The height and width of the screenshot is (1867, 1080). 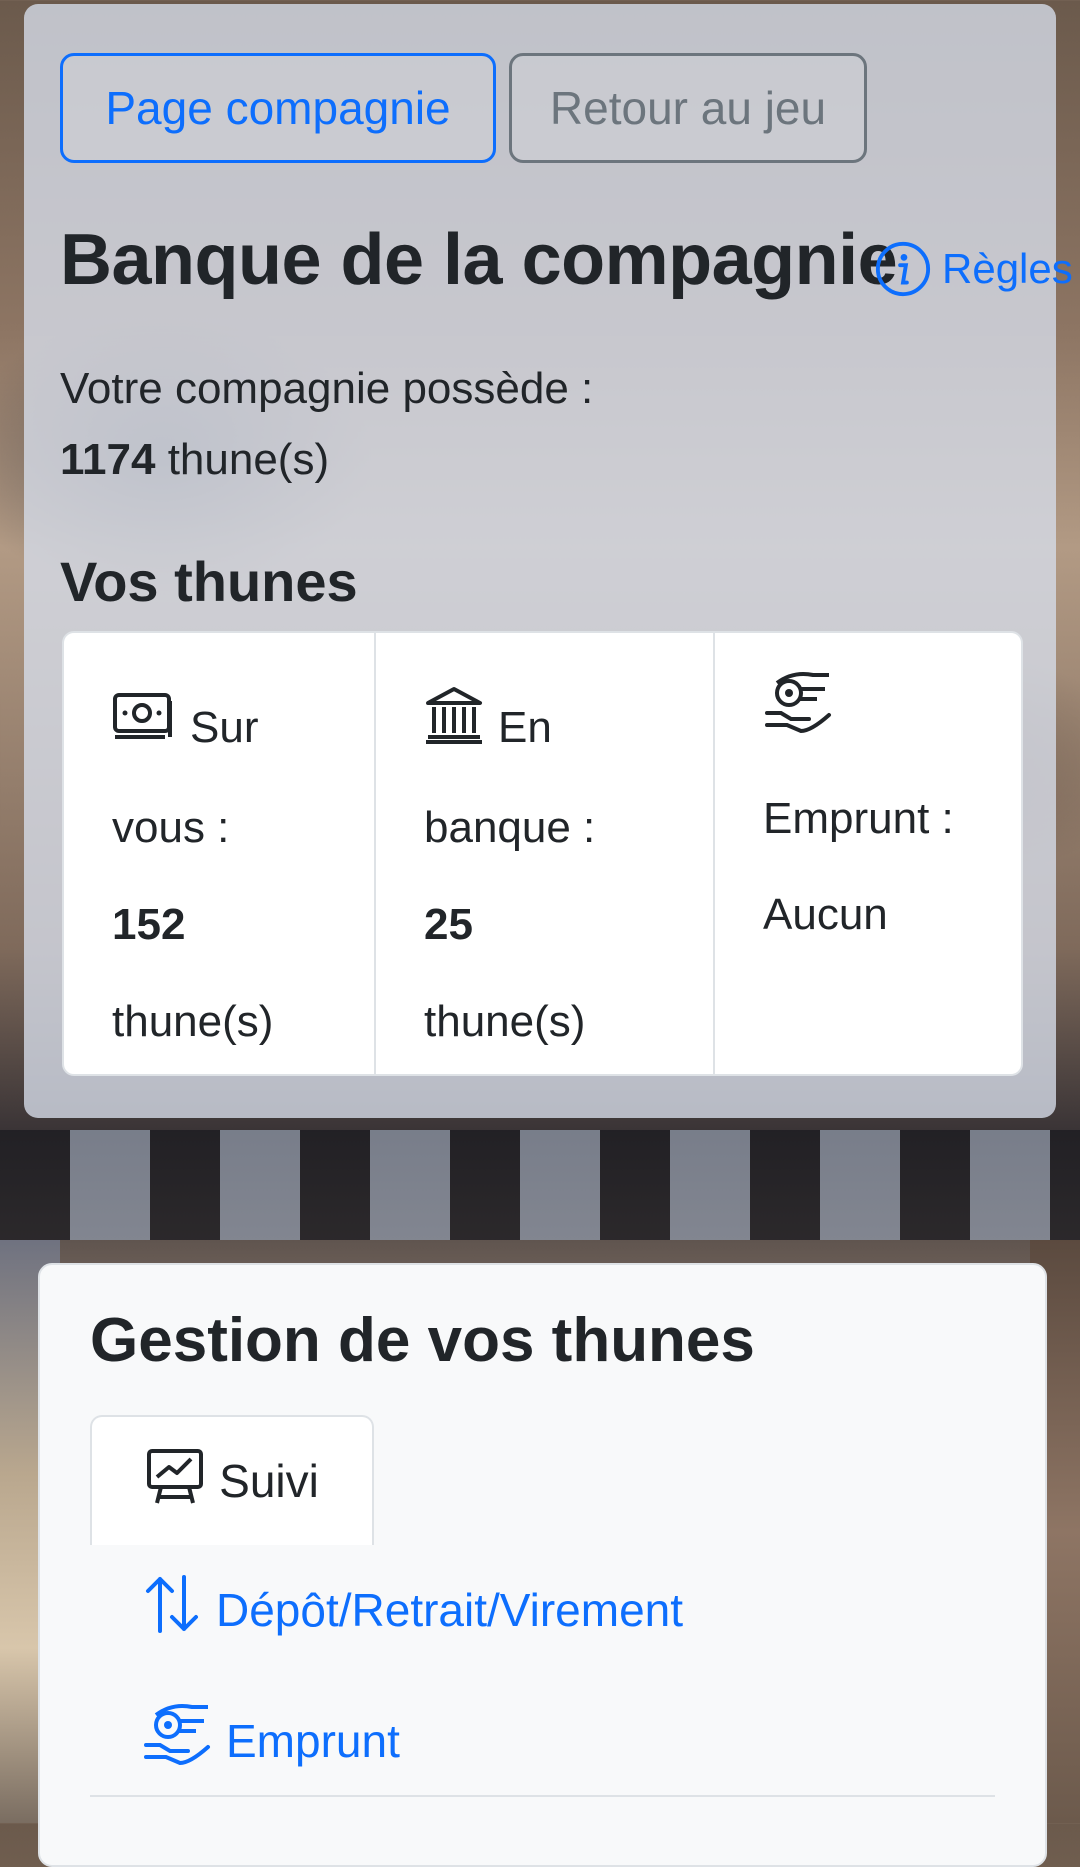 I want to click on back-to-game-button: Retour au jeu, so click(x=688, y=108).